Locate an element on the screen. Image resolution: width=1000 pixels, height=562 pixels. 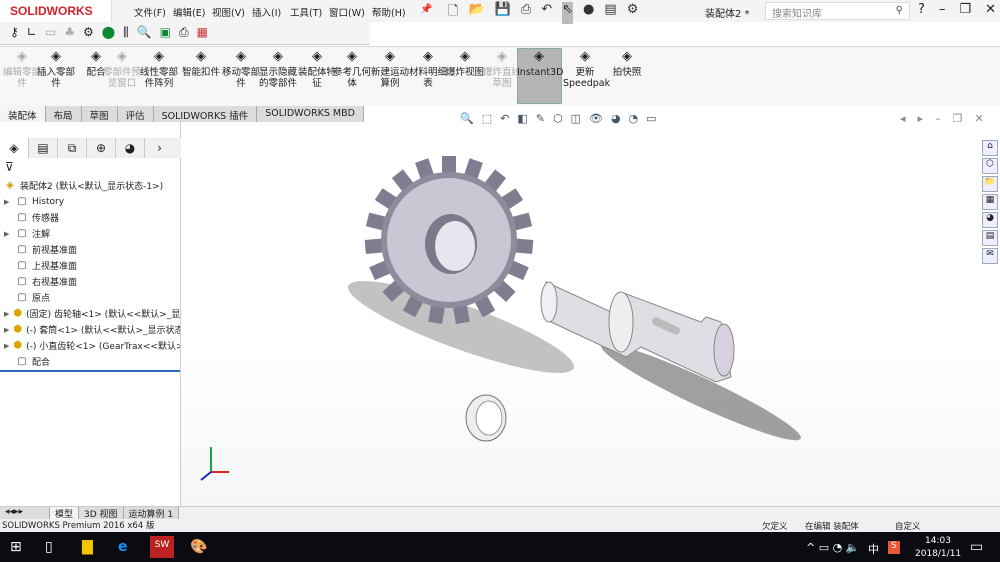
tree-item: ▢ 右视基准面 is located at coordinates (92, 281).